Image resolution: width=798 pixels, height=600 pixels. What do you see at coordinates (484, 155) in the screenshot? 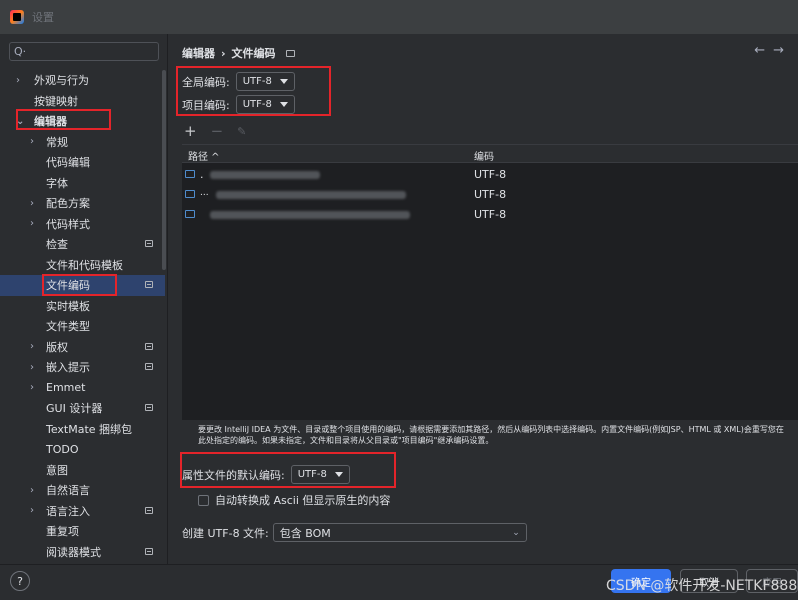
I see `column-header-encoding: 编码` at bounding box center [484, 155].